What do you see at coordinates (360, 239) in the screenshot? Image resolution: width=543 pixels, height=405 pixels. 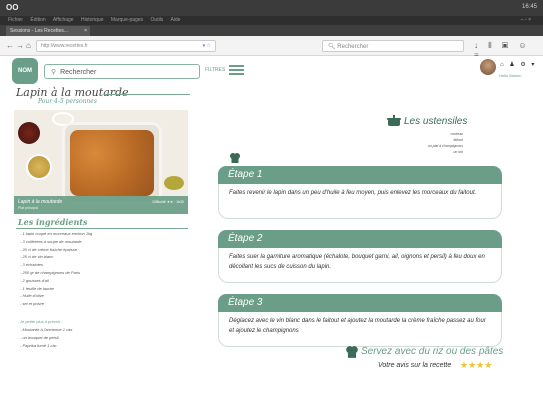 I see `step-2-header: Étape 2` at bounding box center [360, 239].